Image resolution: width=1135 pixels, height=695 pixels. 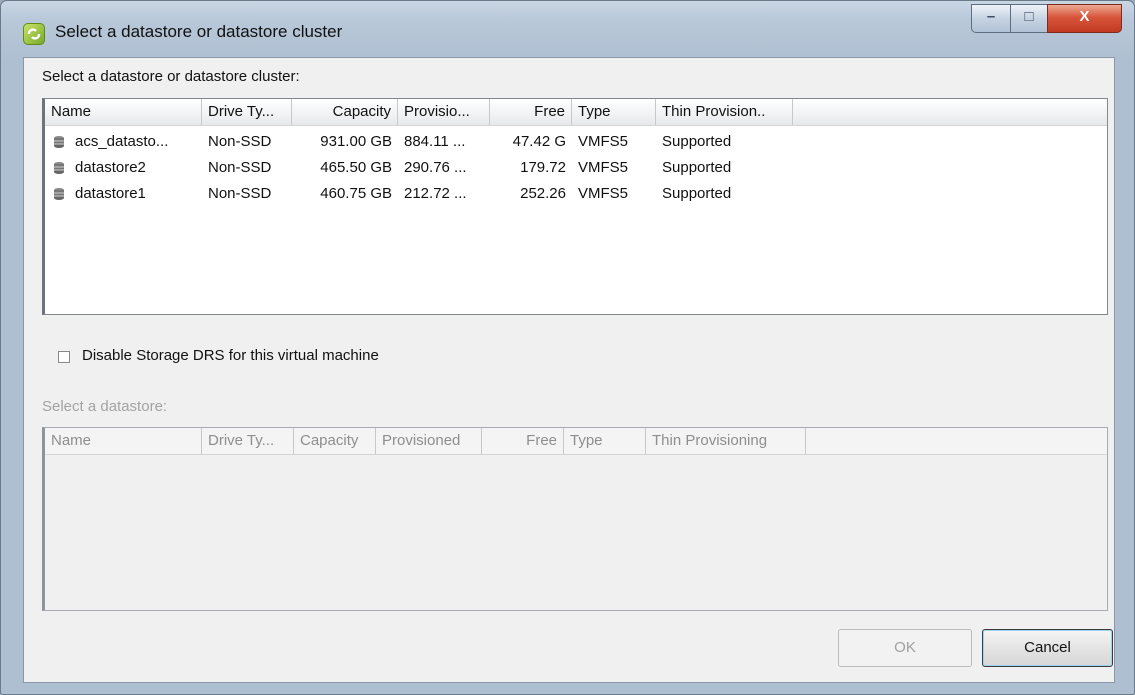 I want to click on column-header-provisioned: Provisioned, so click(x=429, y=441).